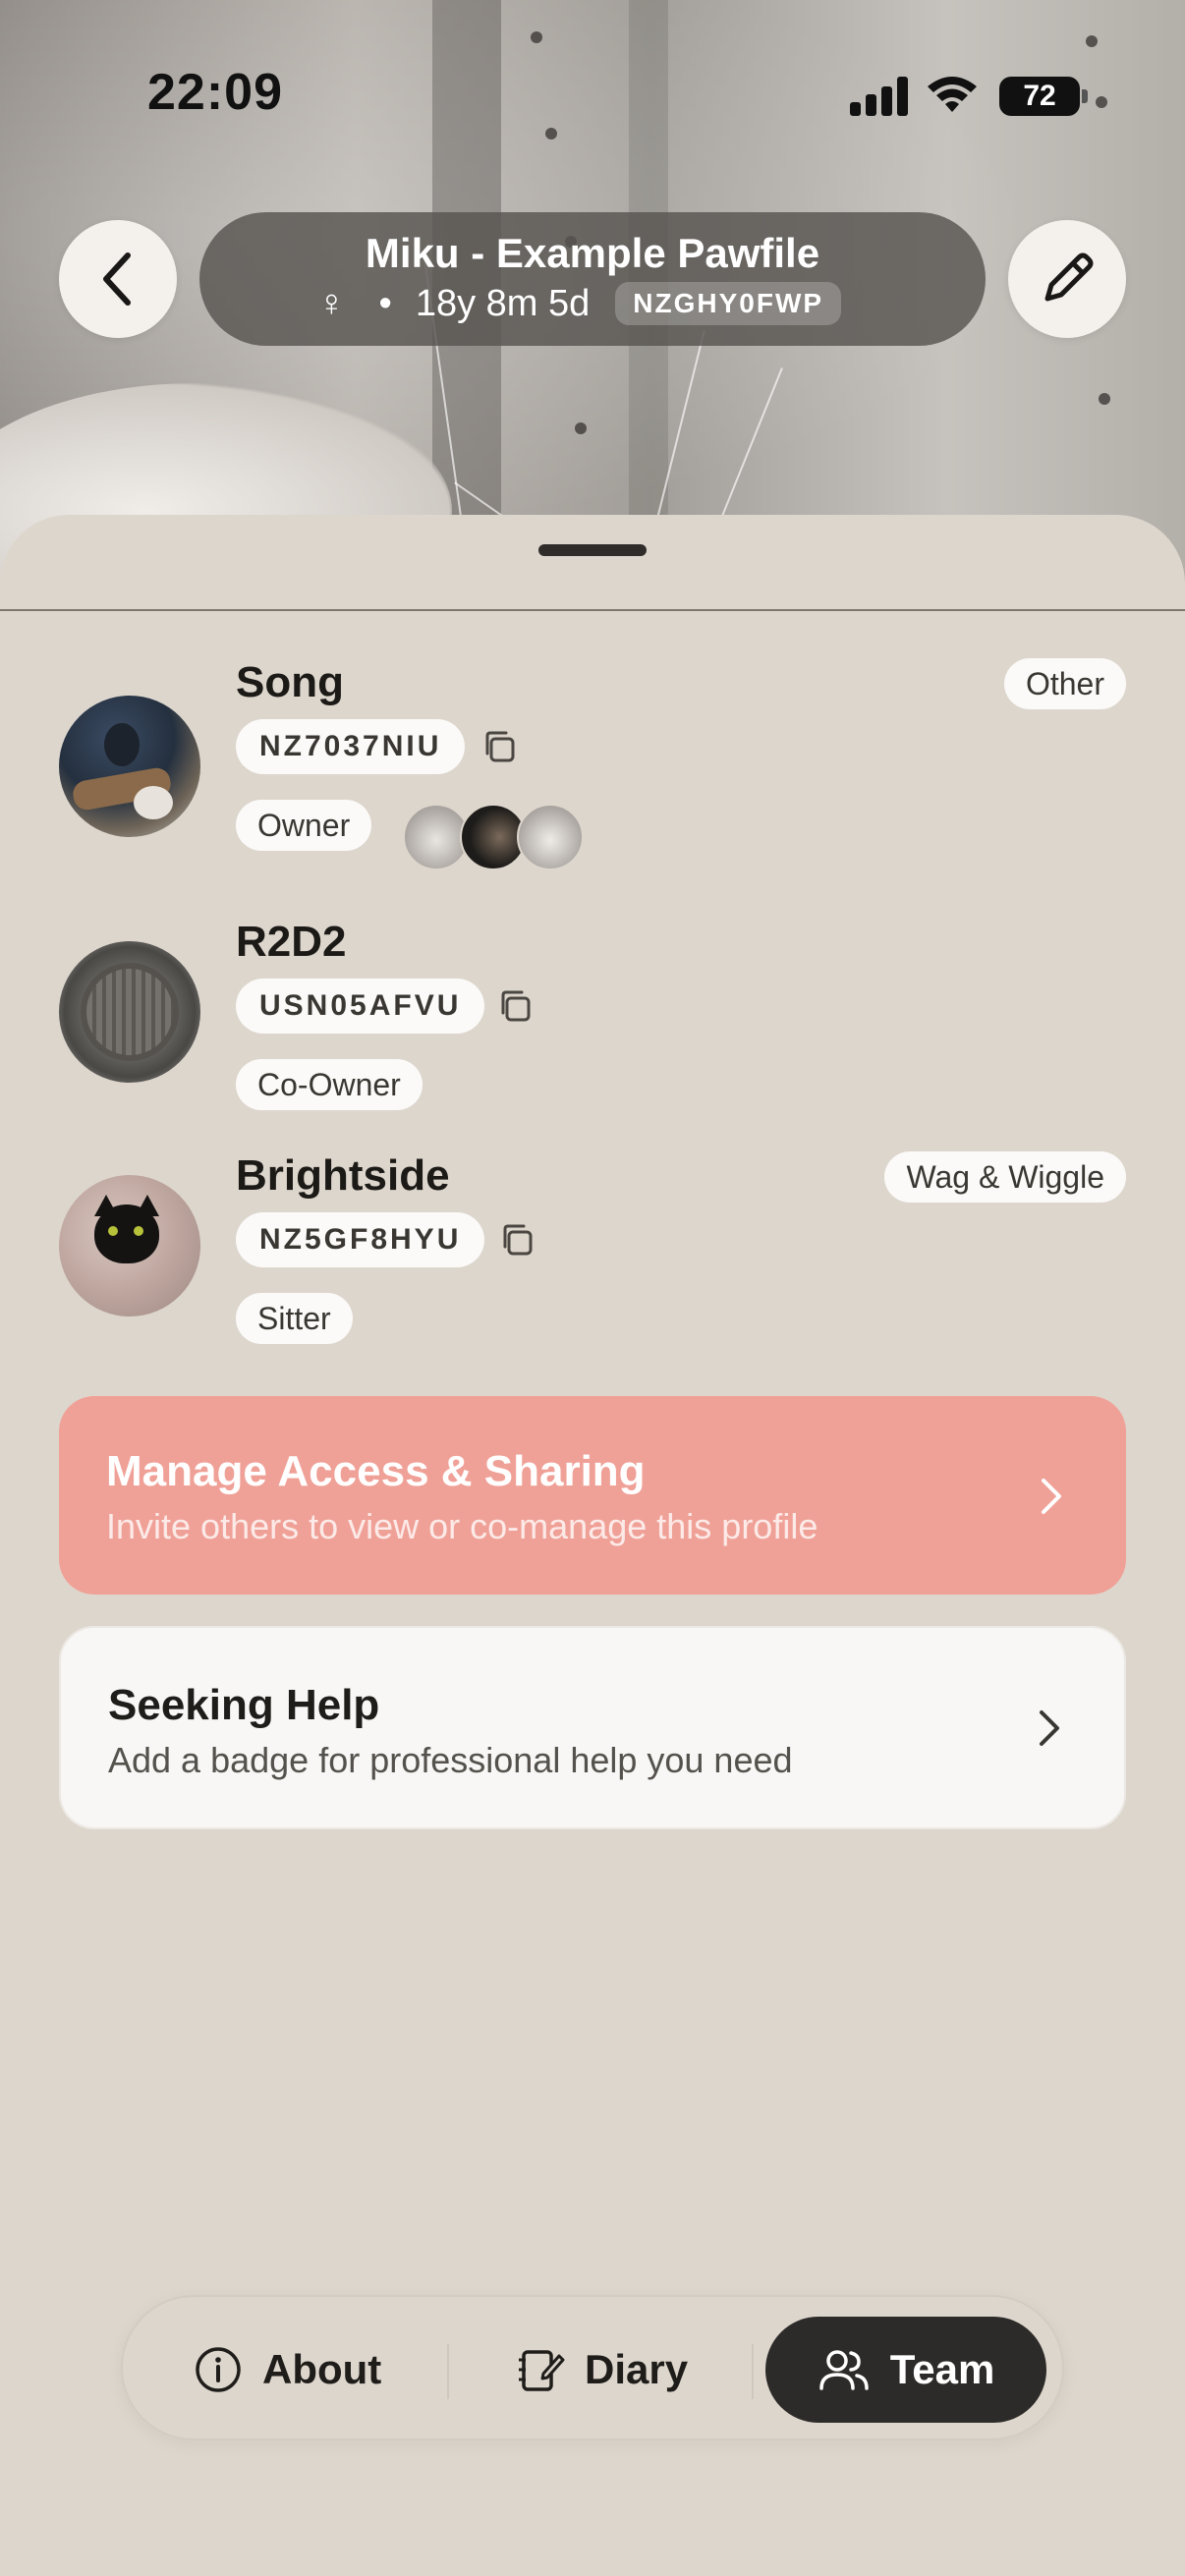 The image size is (1185, 2576). Describe the element at coordinates (304, 825) in the screenshot. I see `member-role: Owner` at that location.